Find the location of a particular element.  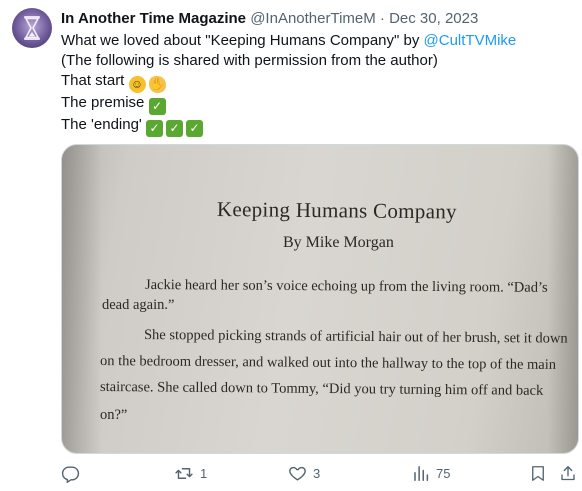

tweet-line-3-text: That start is located at coordinates (93, 80).